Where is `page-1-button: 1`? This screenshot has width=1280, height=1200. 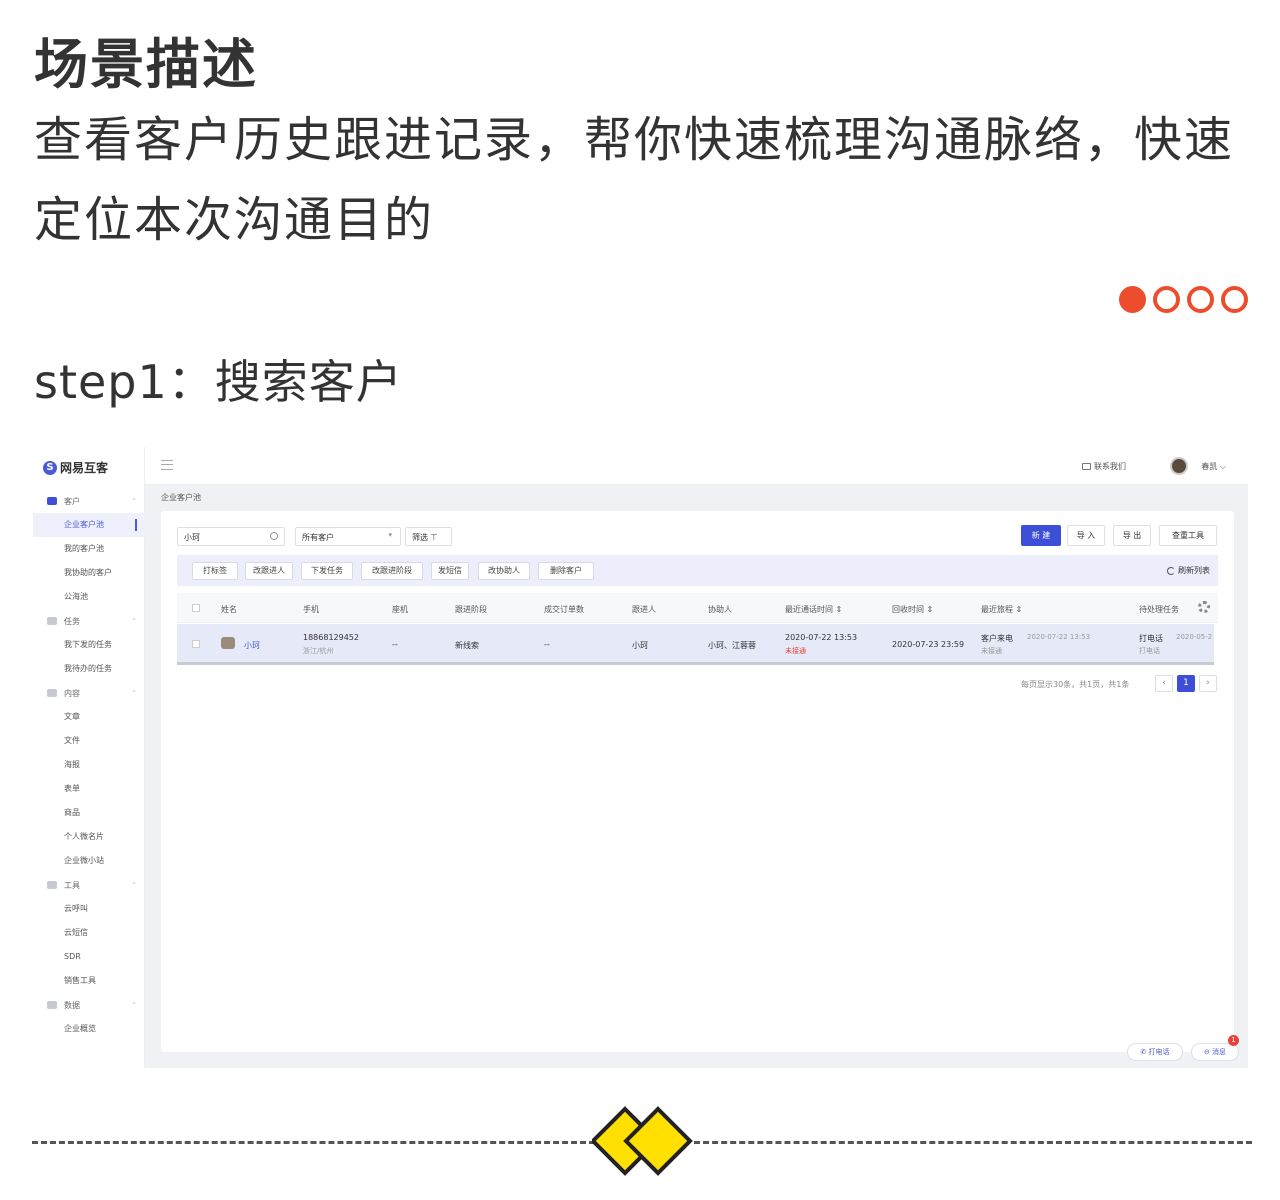
page-1-button: 1 is located at coordinates (1186, 683).